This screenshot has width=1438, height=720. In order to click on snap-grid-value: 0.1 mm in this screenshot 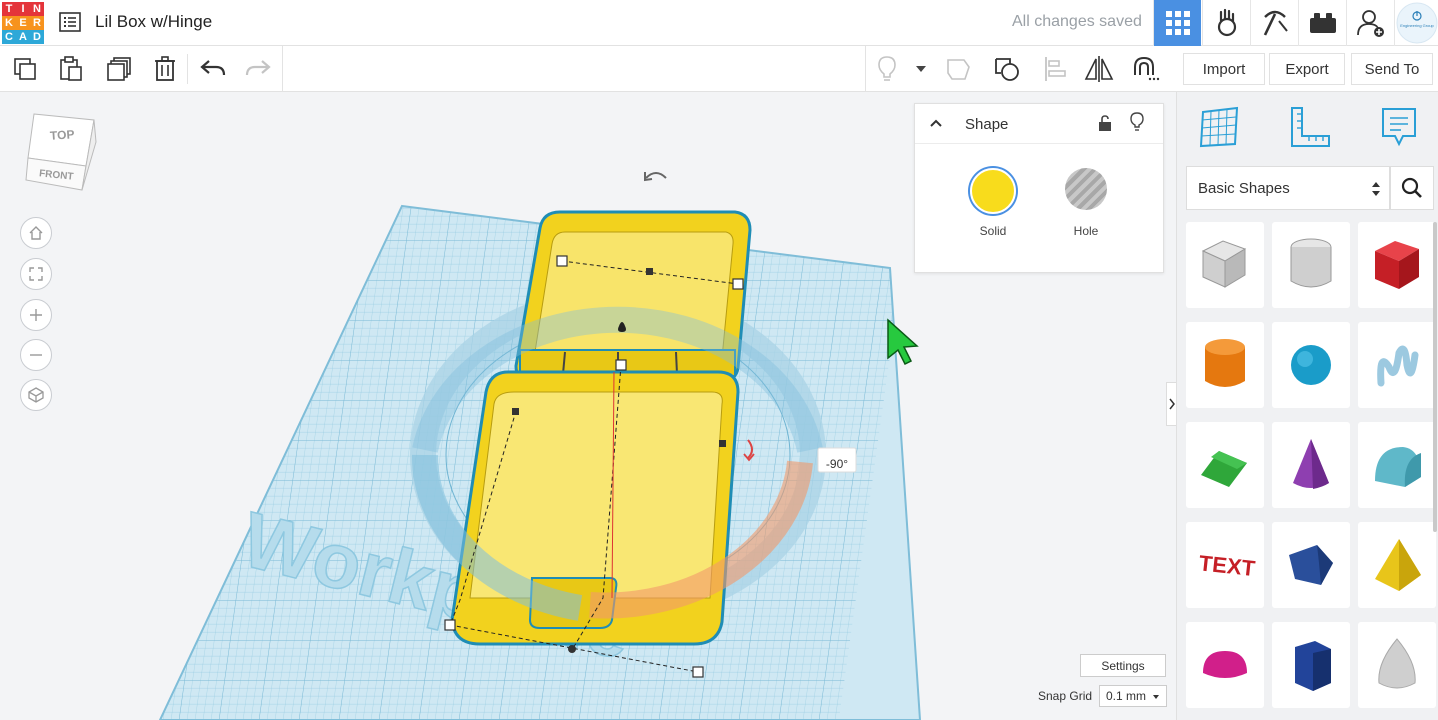, I will do `click(1126, 696)`.